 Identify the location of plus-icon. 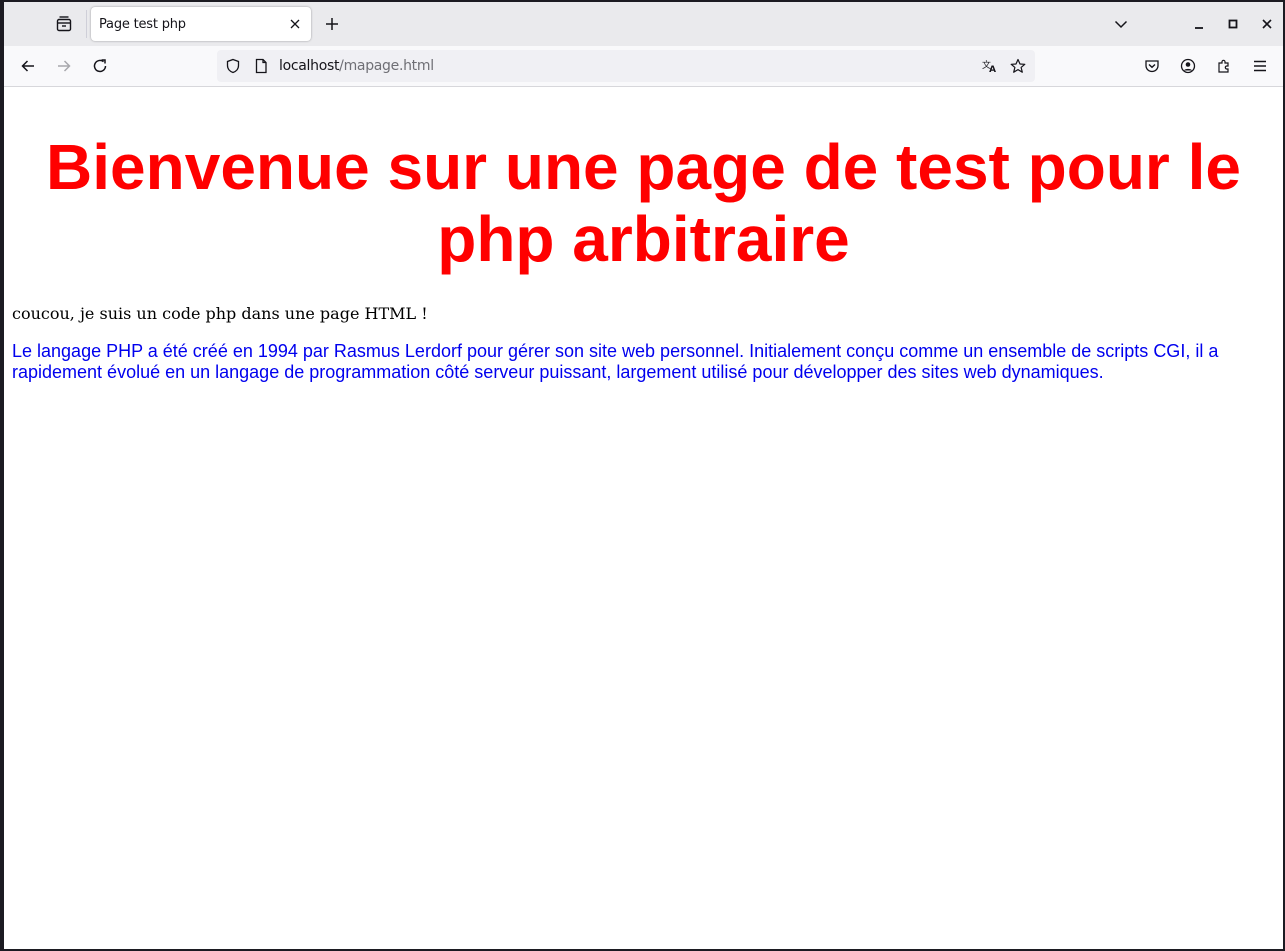
(332, 24).